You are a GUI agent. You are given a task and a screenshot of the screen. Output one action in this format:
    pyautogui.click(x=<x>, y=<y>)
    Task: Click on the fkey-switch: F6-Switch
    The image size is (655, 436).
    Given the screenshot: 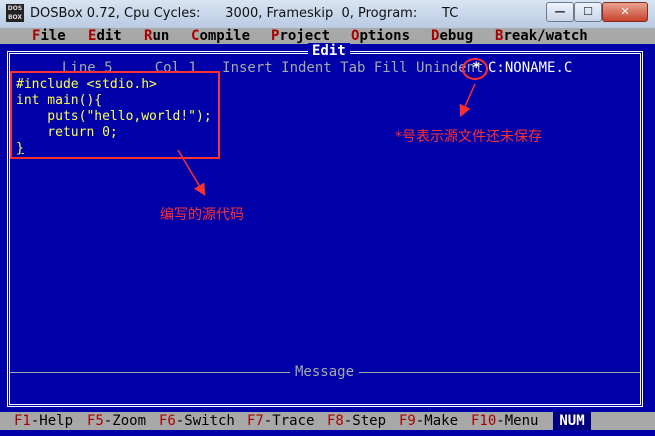 What is the action you would take?
    pyautogui.click(x=197, y=421)
    